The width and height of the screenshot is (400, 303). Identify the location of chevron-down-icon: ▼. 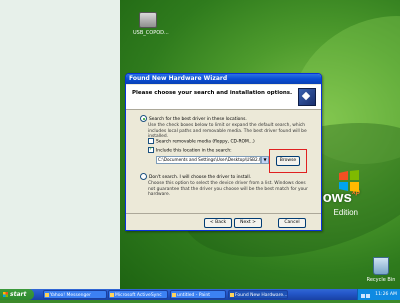
(265, 160).